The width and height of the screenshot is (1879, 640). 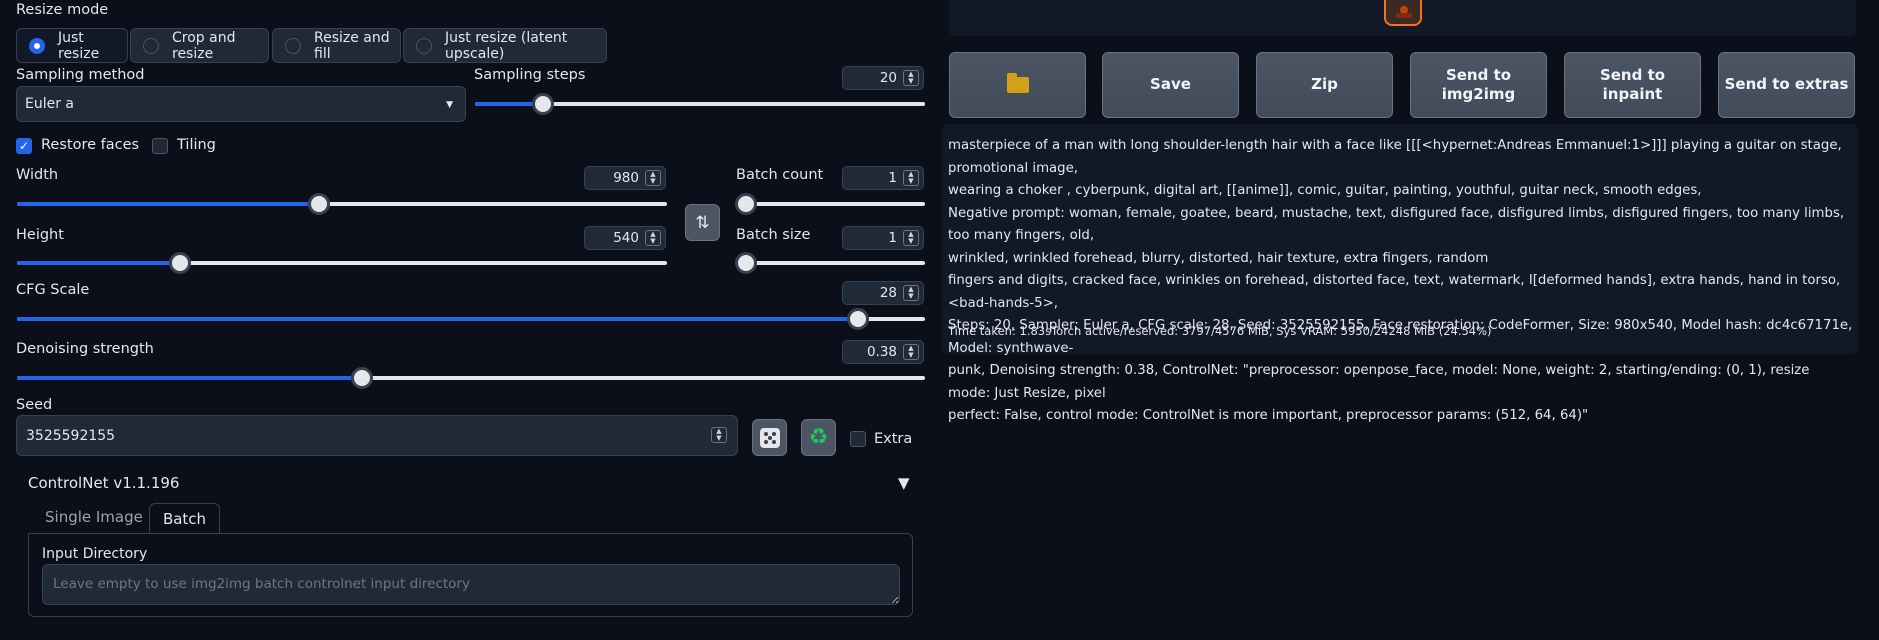 I want to click on chevron-down-icon: ▼, so click(x=449, y=105).